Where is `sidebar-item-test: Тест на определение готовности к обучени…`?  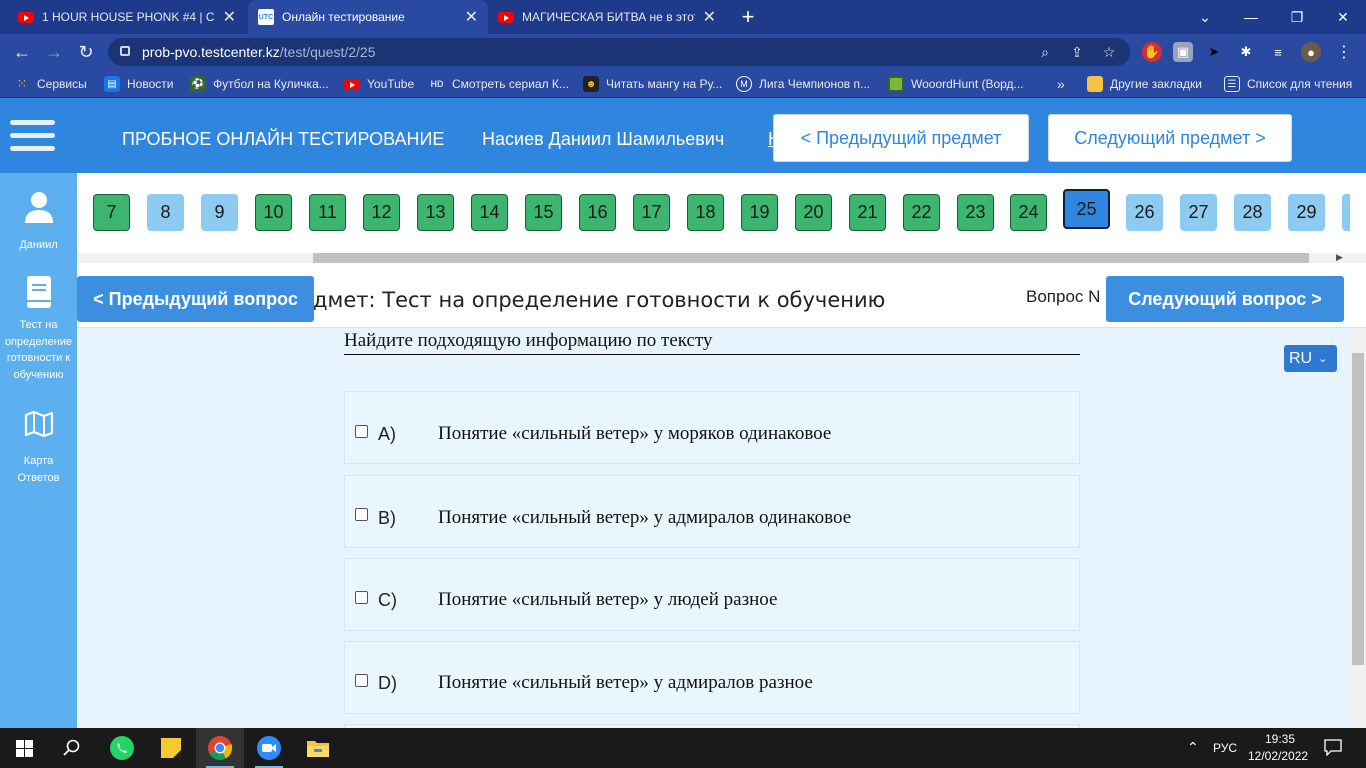
sidebar-item-test: Тест на определение готовности к обучени… is located at coordinates (38, 329).